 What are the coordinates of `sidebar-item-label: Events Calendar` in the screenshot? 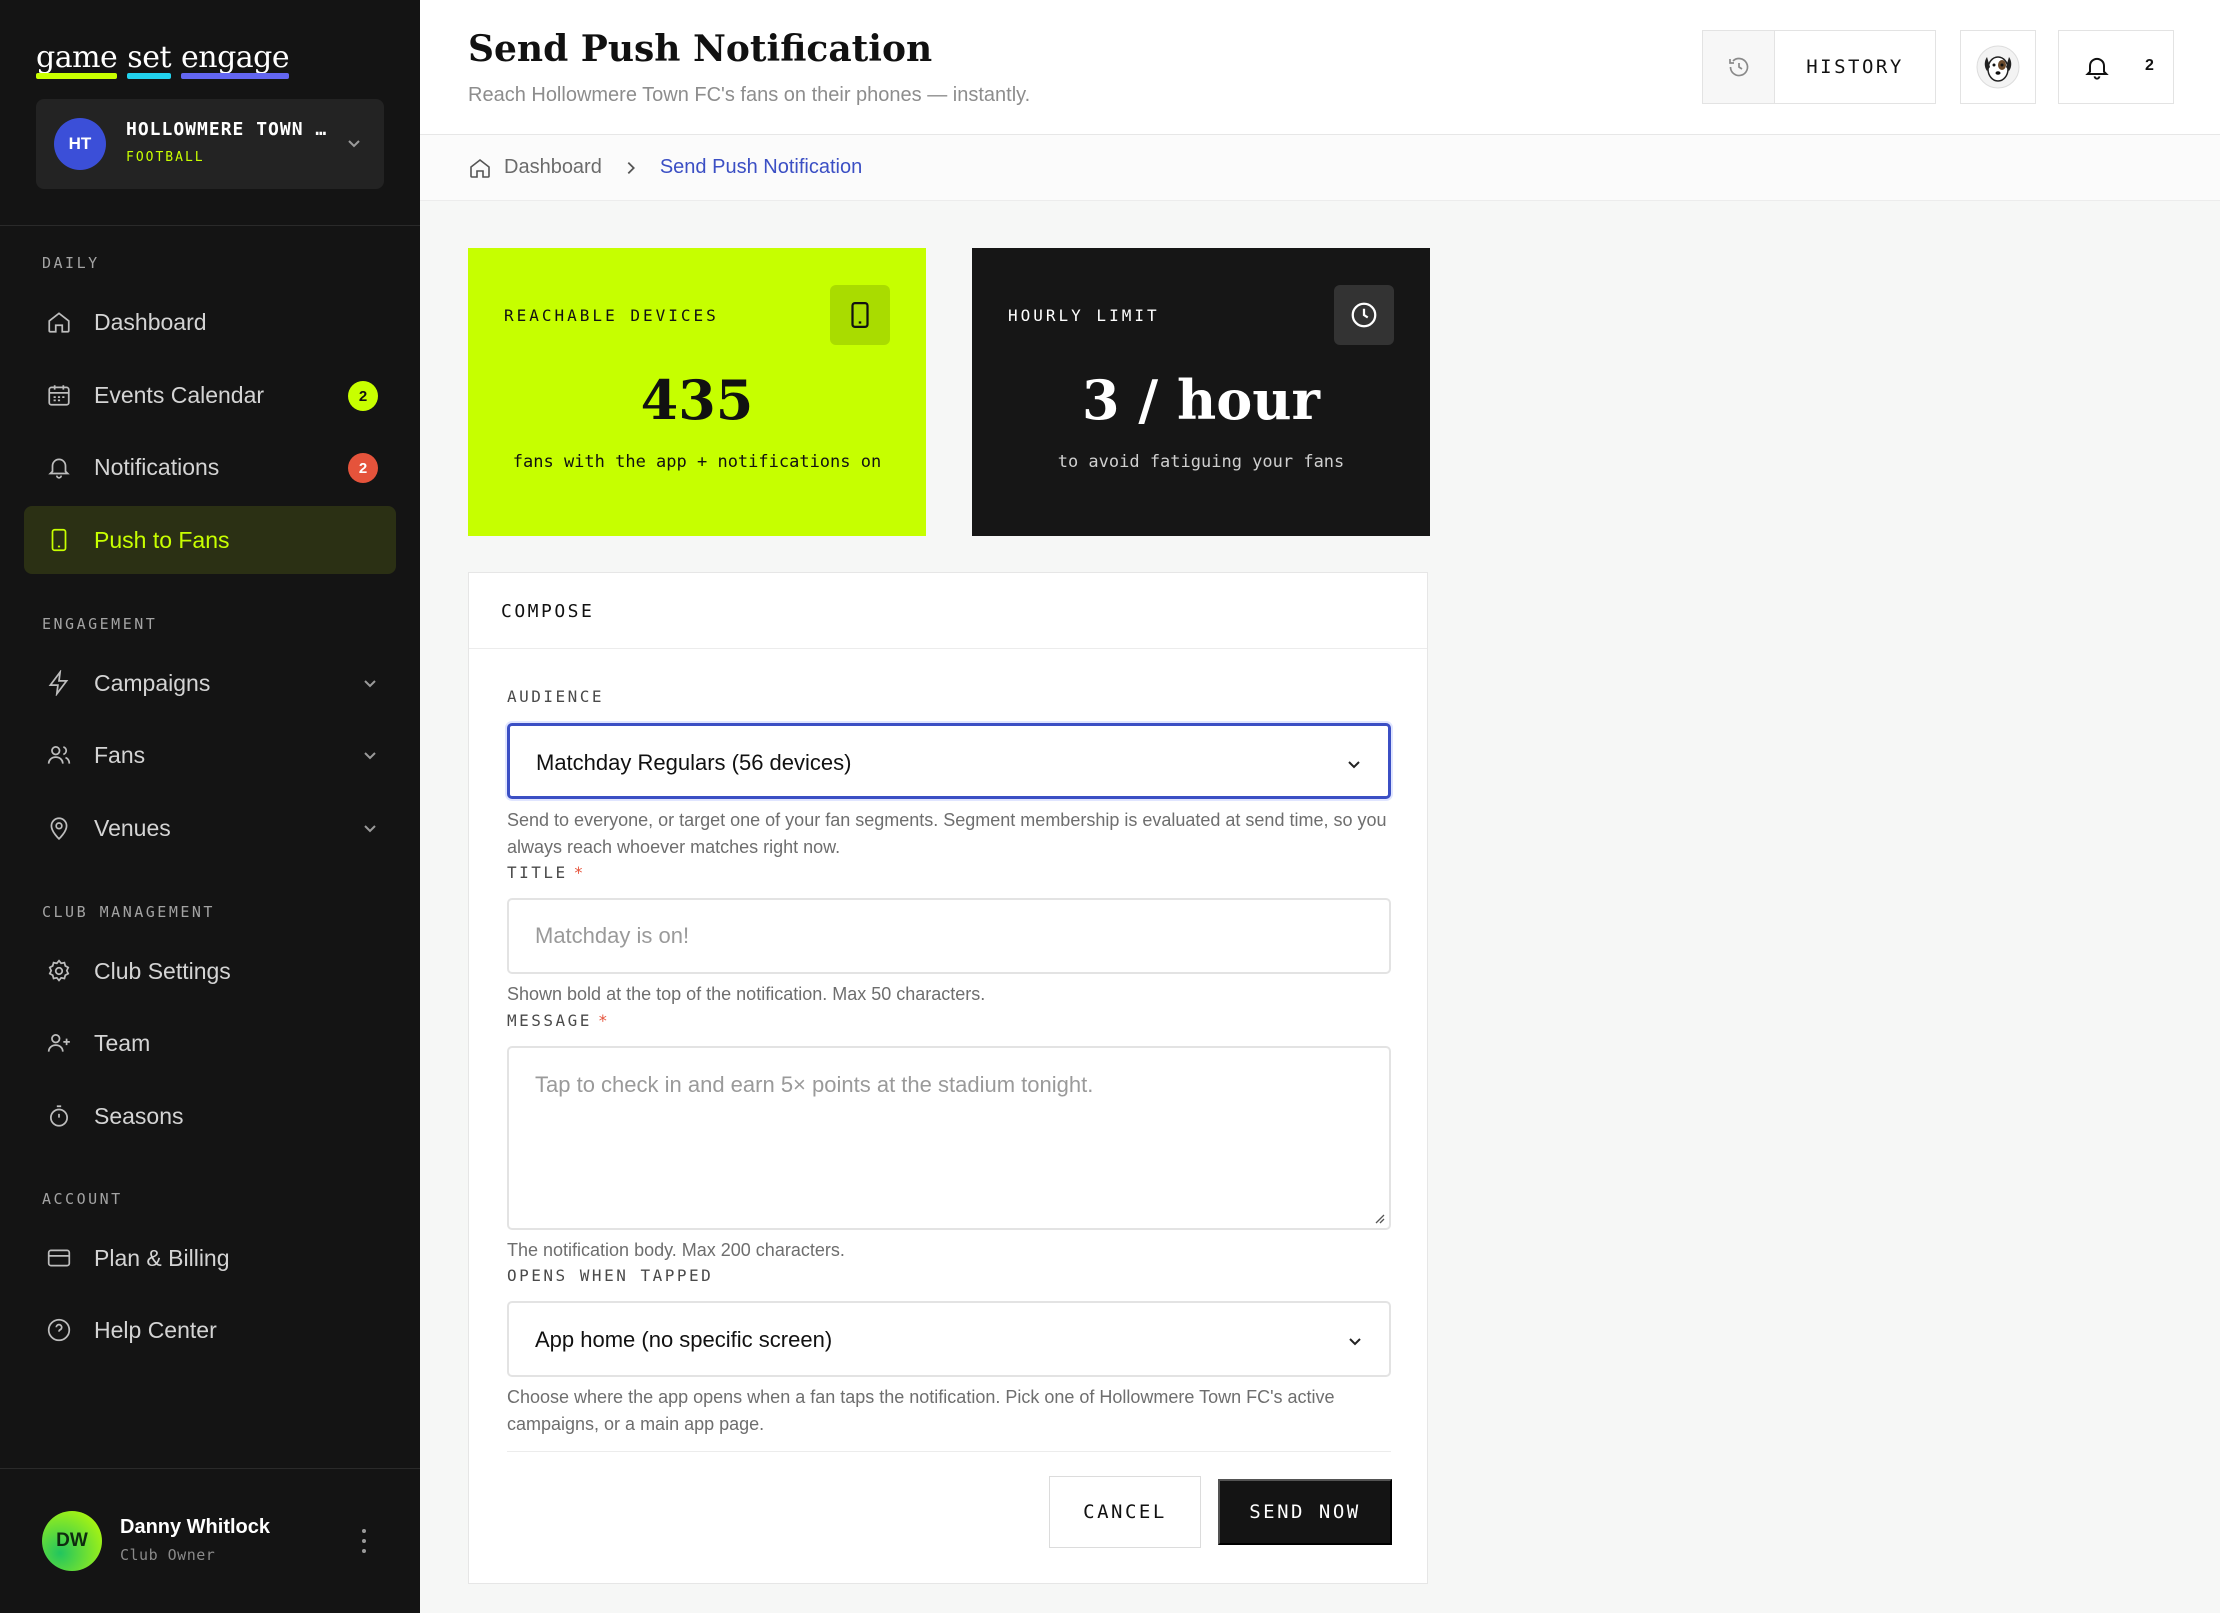 It's located at (179, 394).